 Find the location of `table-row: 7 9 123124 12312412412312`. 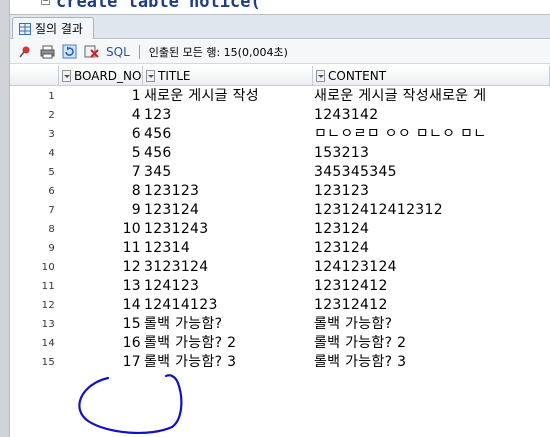

table-row: 7 9 123124 12312412412312 is located at coordinates (280, 210).